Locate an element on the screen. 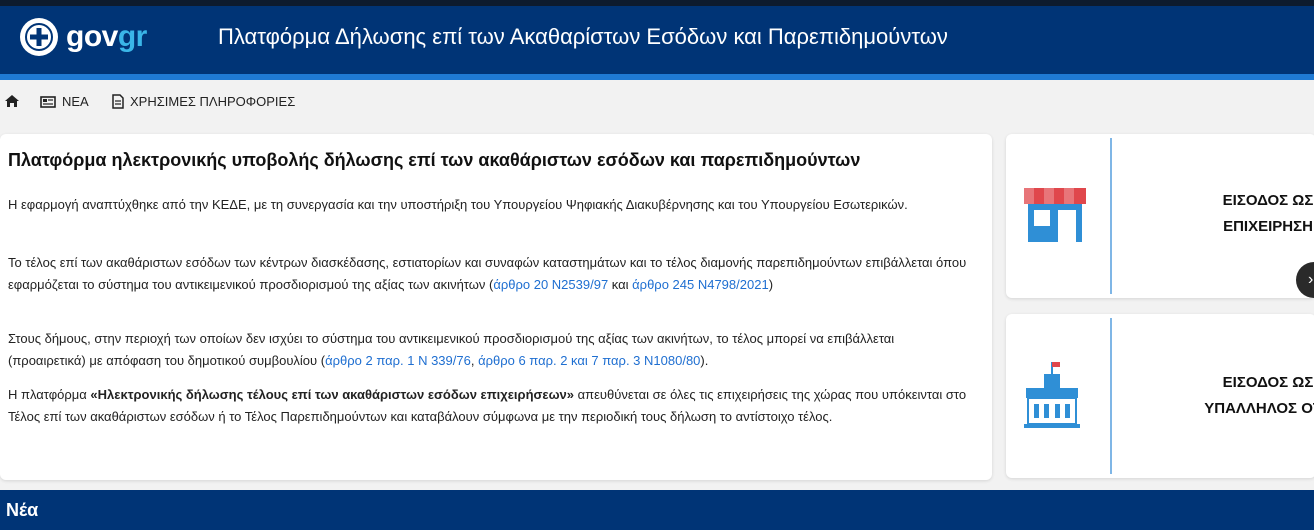  law-link-4798-2021: άρθρο 245 Ν4798/2021 is located at coordinates (700, 284).